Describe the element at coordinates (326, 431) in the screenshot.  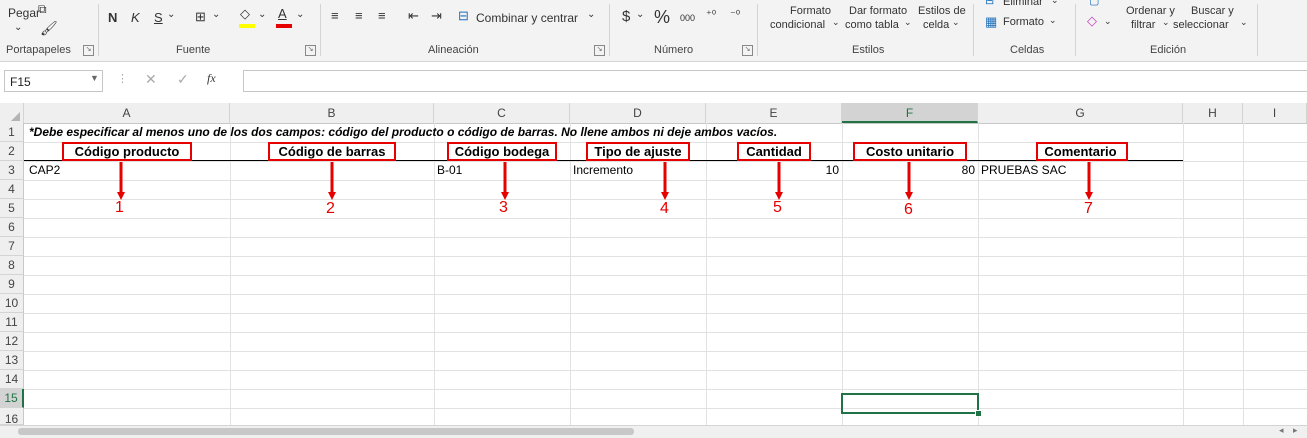
I see `scrollbar-thumb` at that location.